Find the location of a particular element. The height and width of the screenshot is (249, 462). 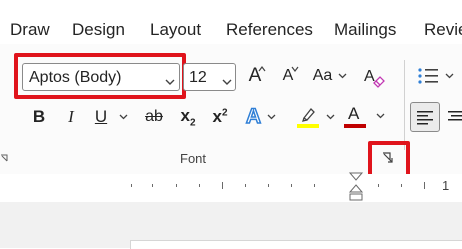

subscript-icon: x2 is located at coordinates (187, 117).